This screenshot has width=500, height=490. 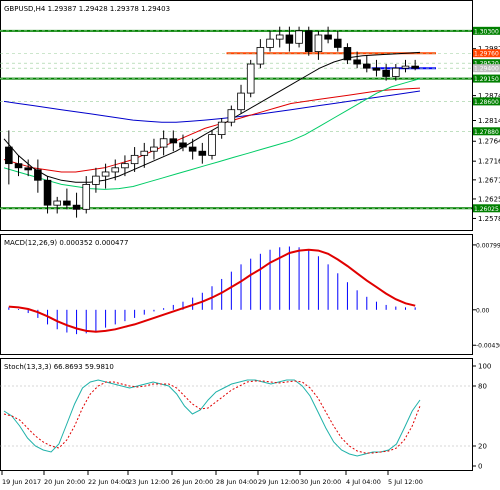 I want to click on x-tick-label: 22 Jun 04:00, so click(x=108, y=482).